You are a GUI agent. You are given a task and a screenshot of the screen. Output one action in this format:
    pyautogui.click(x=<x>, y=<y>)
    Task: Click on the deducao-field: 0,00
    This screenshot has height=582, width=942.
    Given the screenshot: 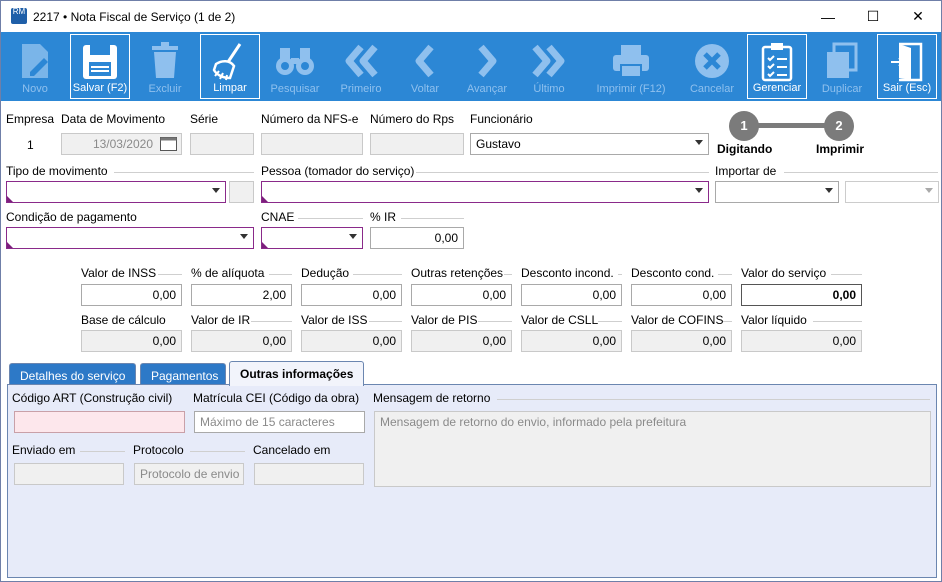 What is the action you would take?
    pyautogui.click(x=351, y=295)
    